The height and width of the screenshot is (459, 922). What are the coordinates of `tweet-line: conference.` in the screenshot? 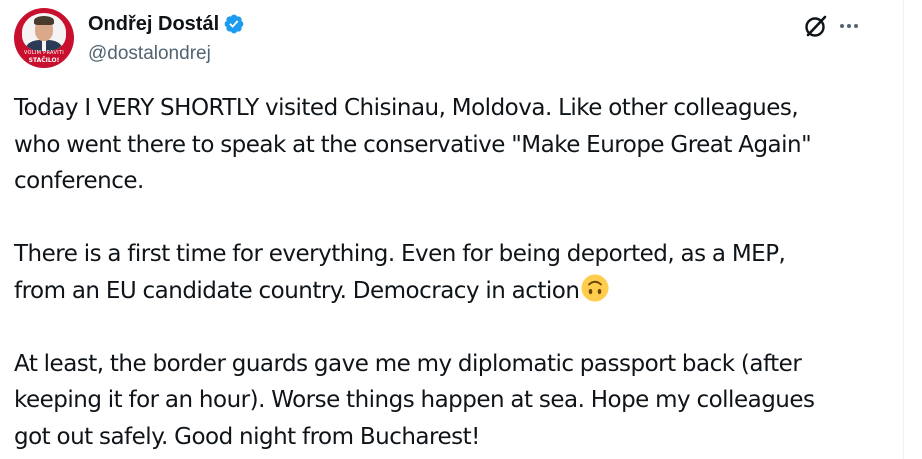 It's located at (79, 181).